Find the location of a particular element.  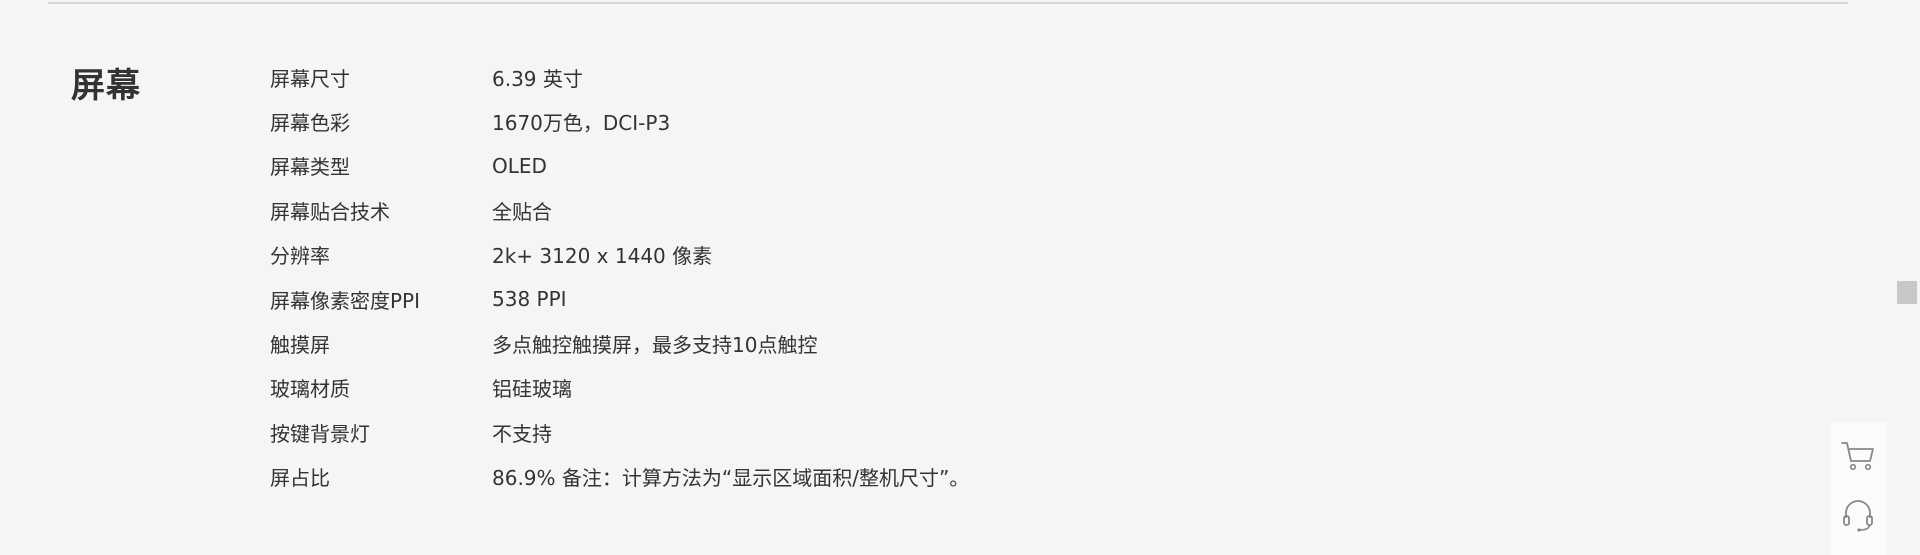

spec-value: 不支持 is located at coordinates (522, 433).